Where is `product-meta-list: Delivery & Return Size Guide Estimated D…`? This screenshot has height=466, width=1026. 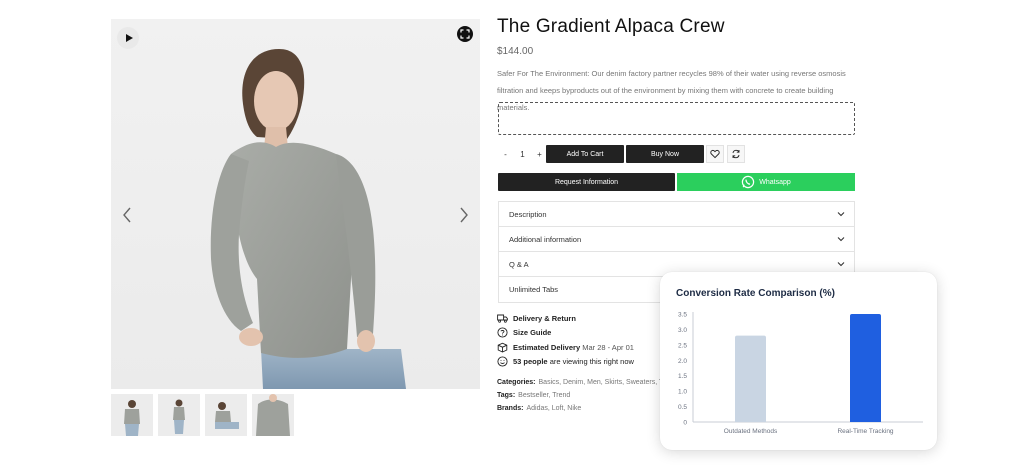 product-meta-list: Delivery & Return Size Guide Estimated D… is located at coordinates (565, 340).